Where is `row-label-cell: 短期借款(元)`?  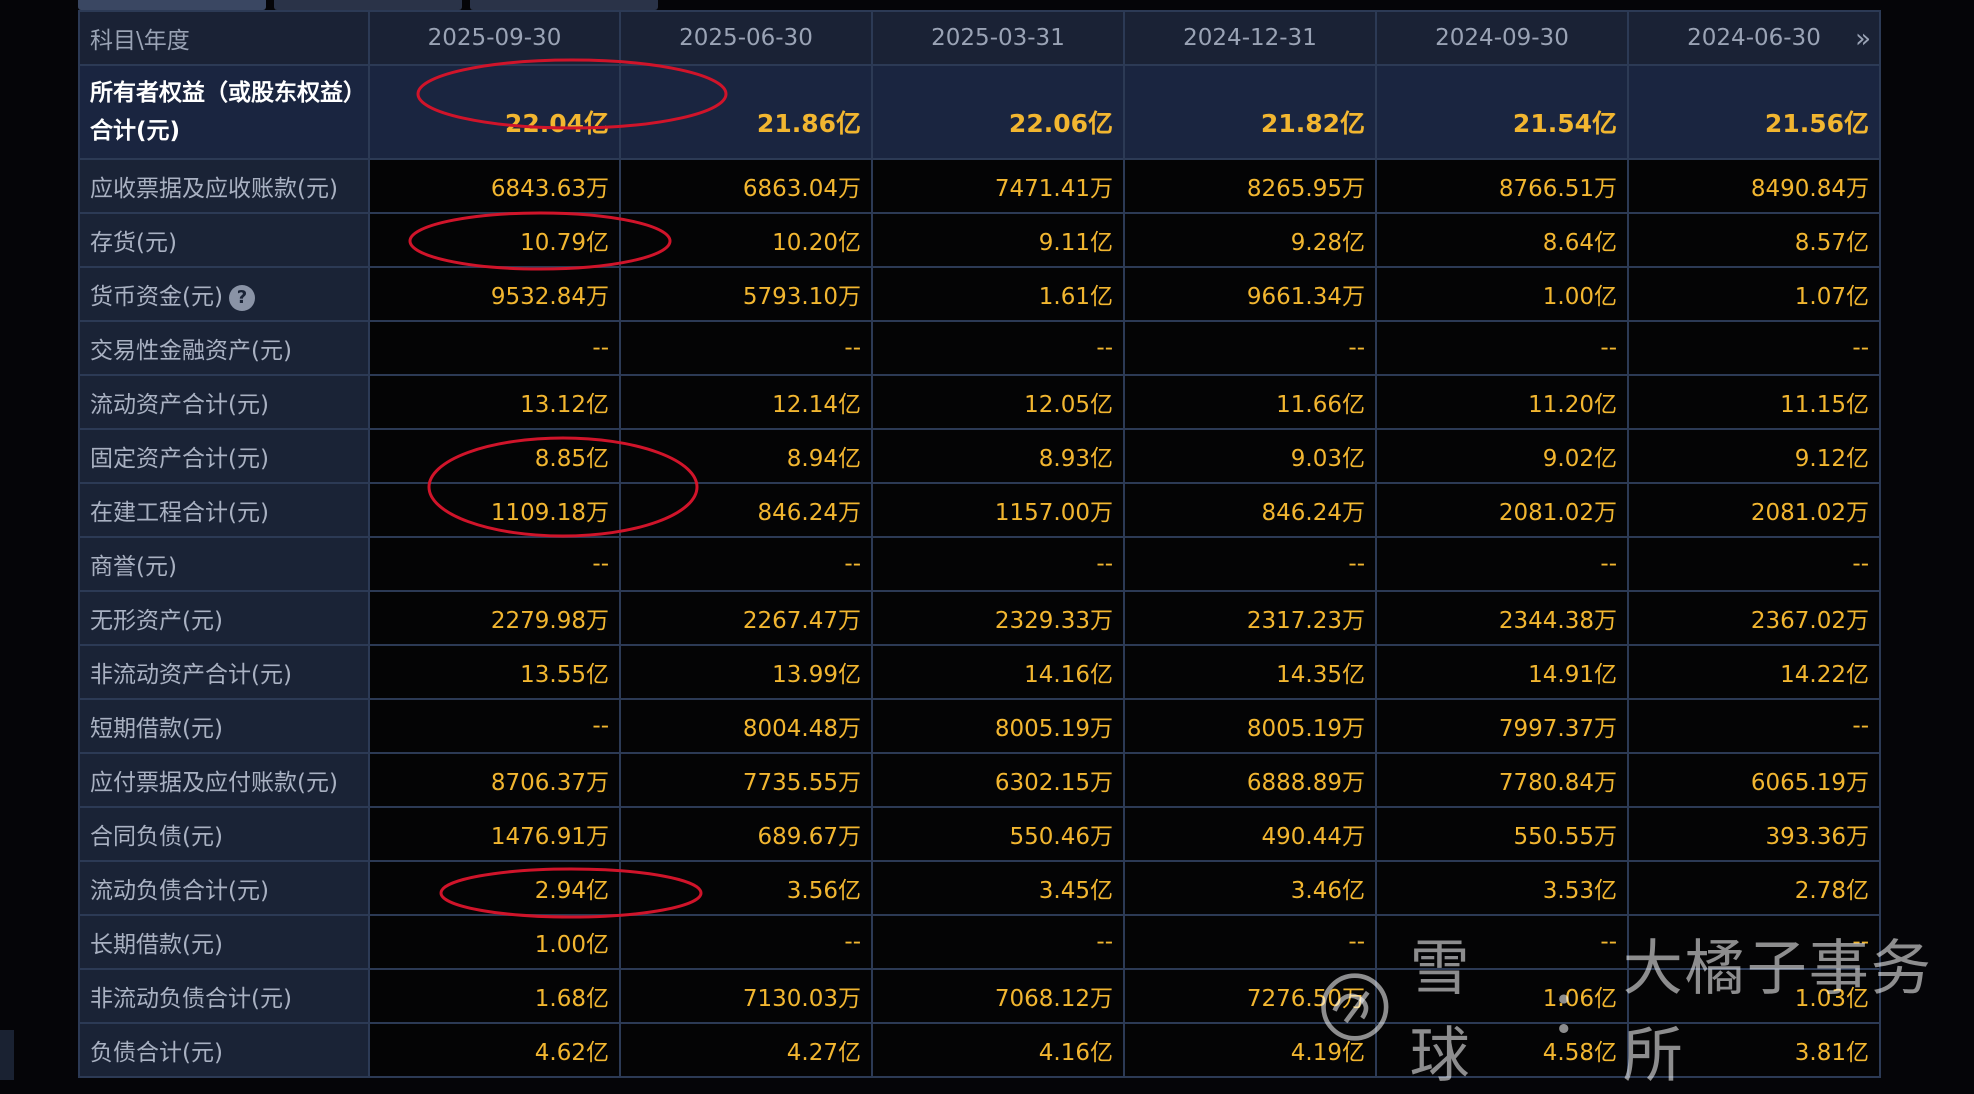 row-label-cell: 短期借款(元) is located at coordinates (224, 726).